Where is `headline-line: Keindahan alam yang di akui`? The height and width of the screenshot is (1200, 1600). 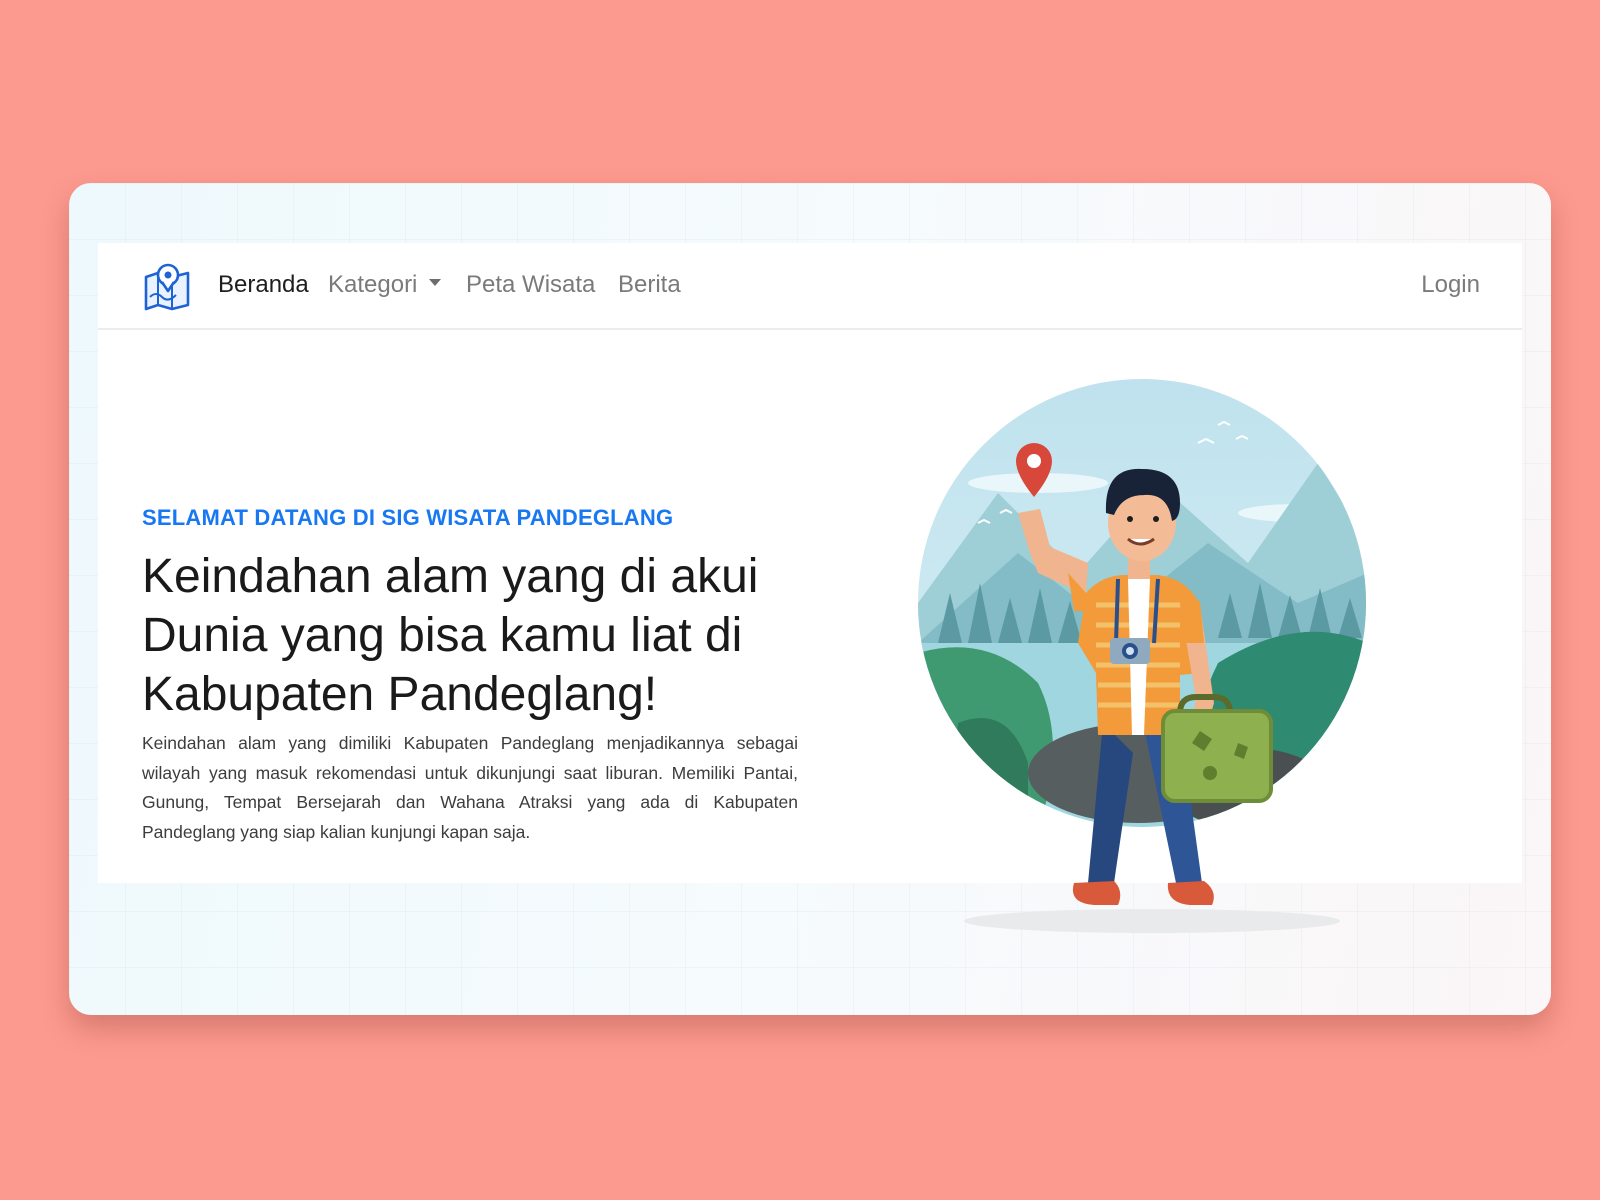
headline-line: Keindahan alam yang di akui is located at coordinates (450, 576).